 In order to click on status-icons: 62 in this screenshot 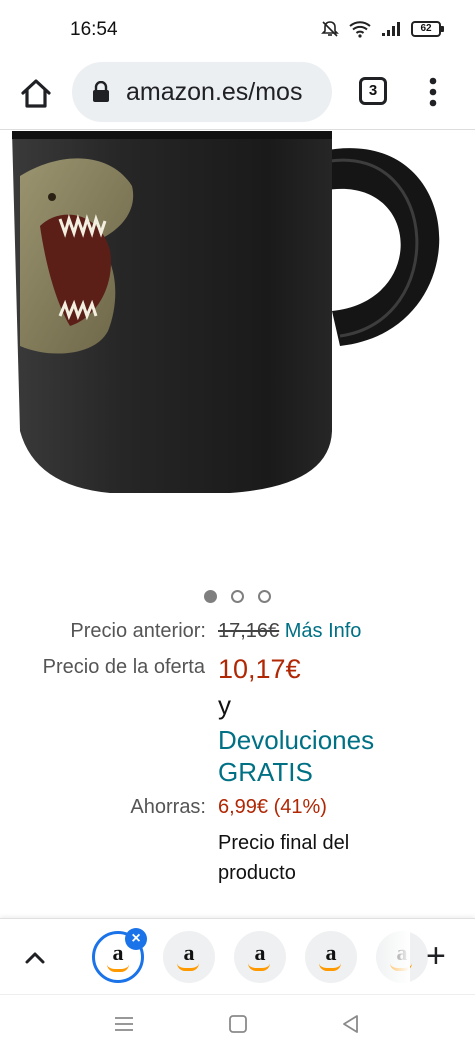, I will do `click(382, 29)`.